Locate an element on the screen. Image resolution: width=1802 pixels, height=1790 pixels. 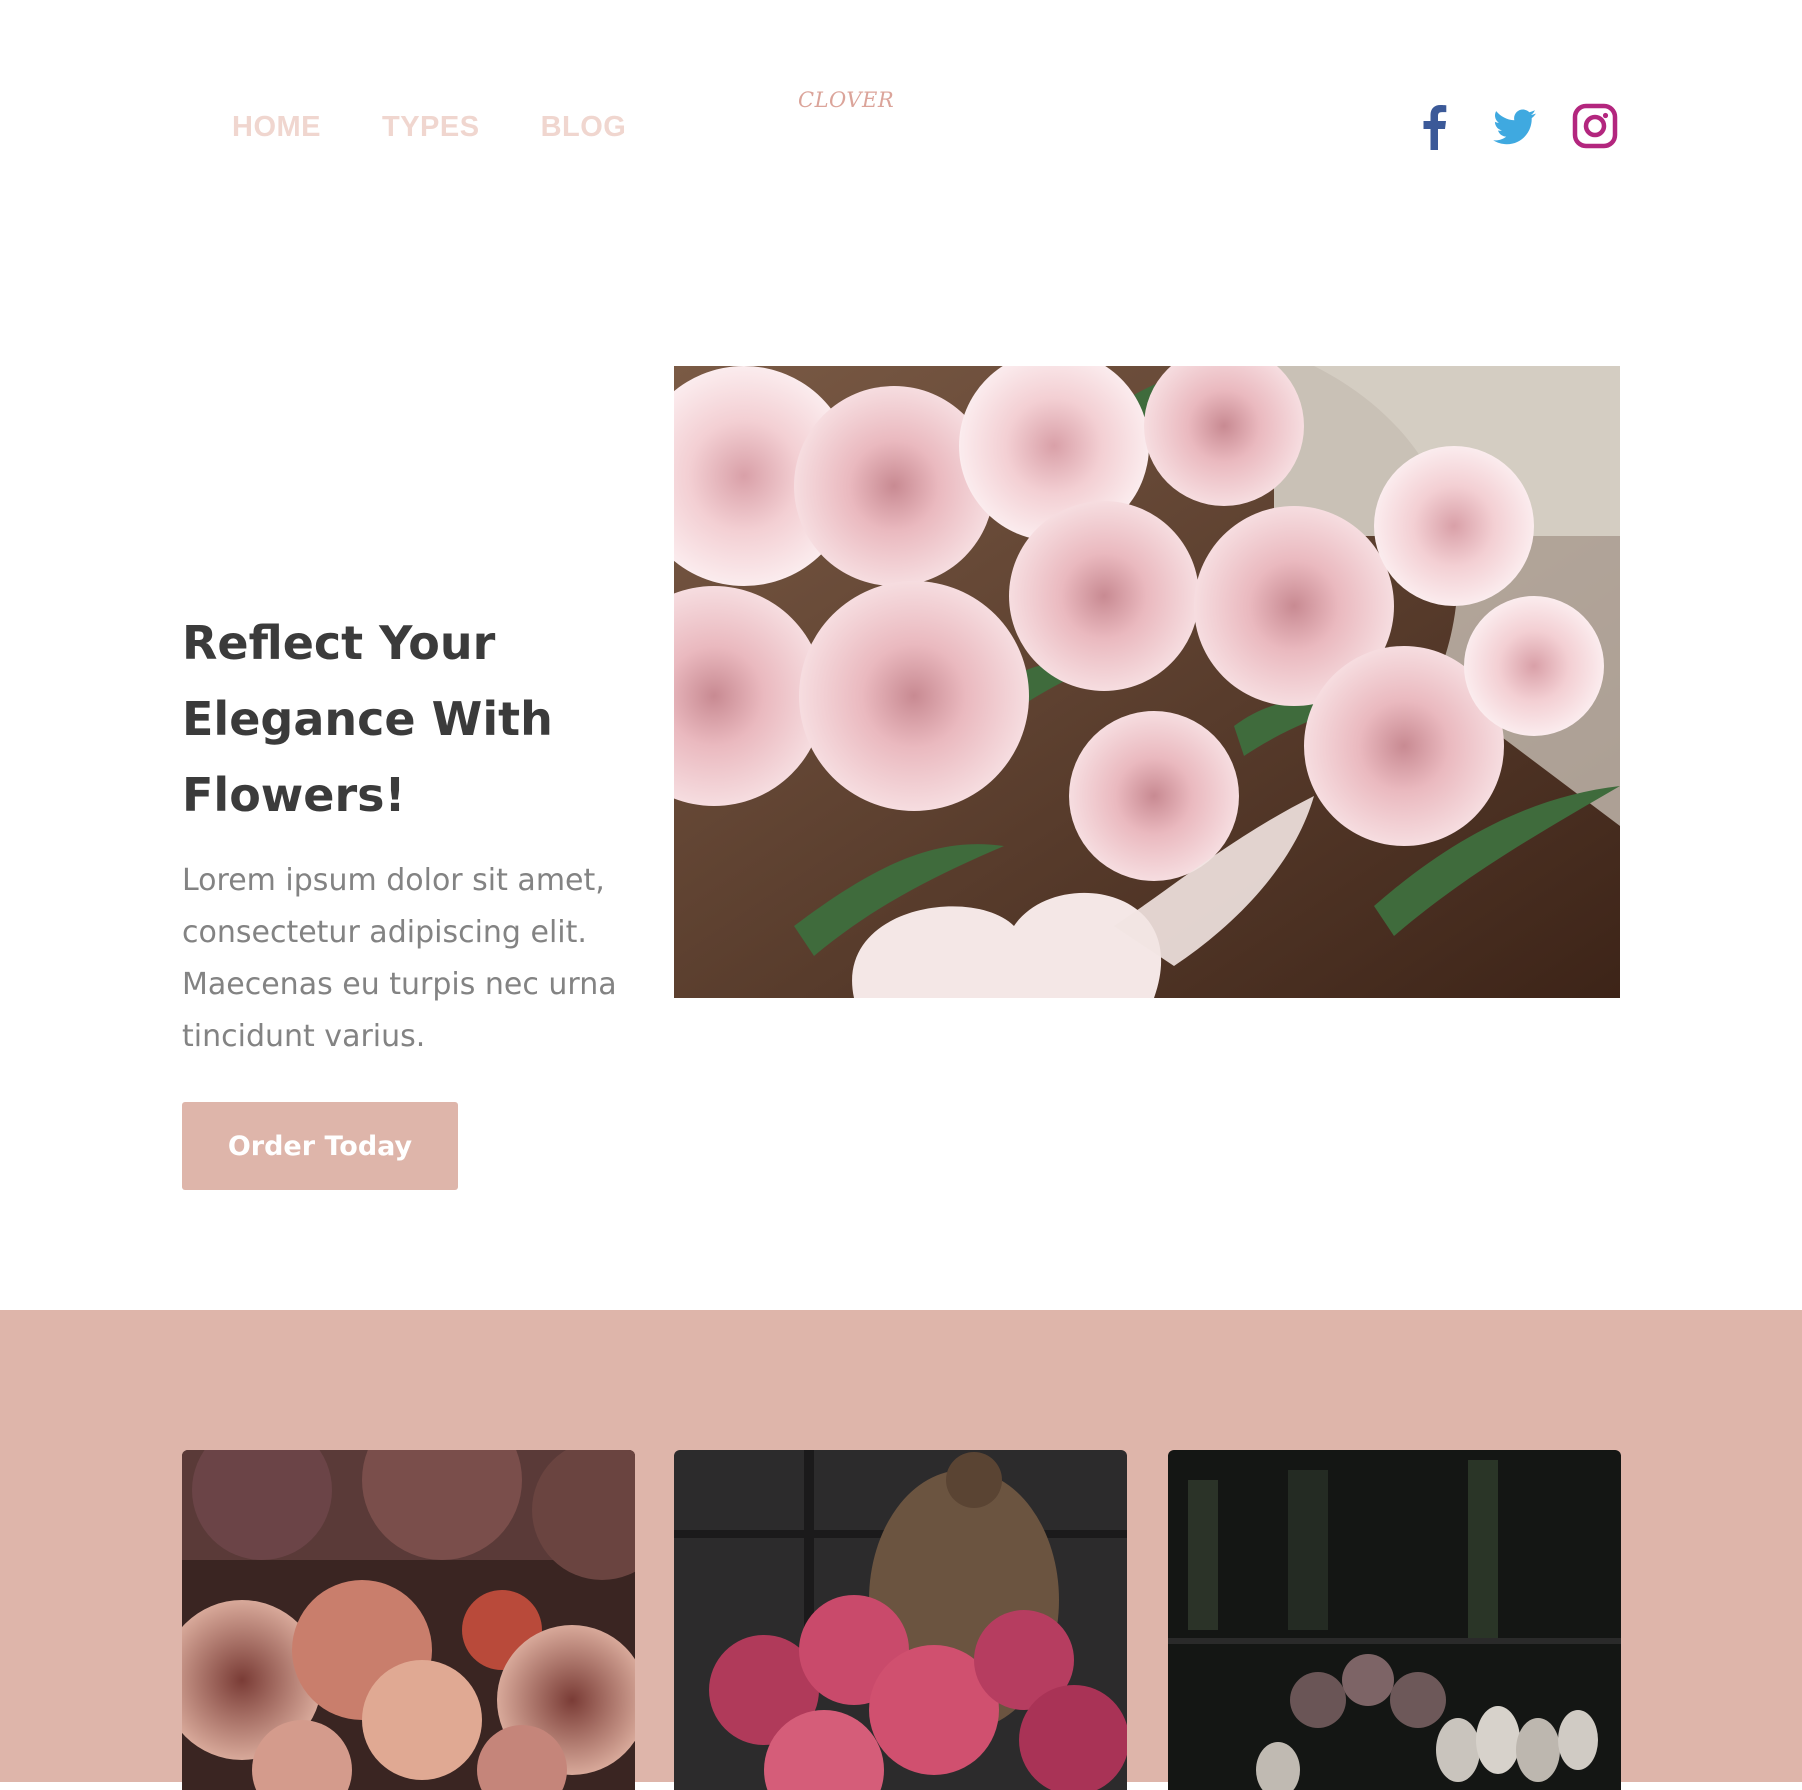
featured-card-shop is located at coordinates (1394, 1620).